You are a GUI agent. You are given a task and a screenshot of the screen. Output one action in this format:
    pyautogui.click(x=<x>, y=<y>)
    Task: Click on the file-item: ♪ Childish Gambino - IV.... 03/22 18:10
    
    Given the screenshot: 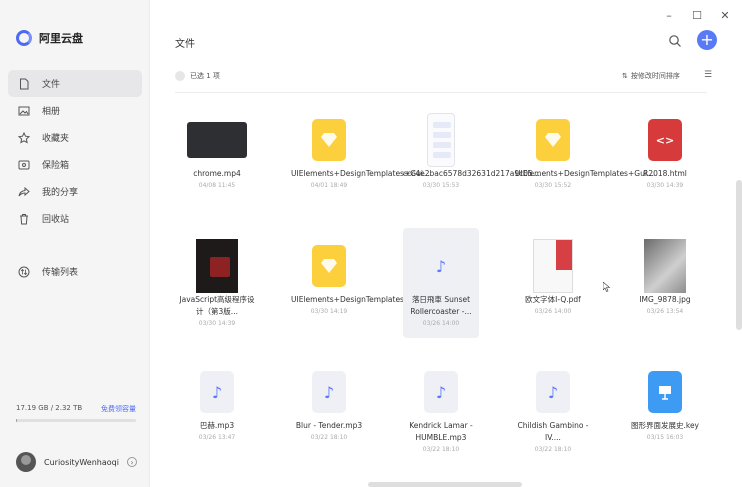 What is the action you would take?
    pyautogui.click(x=553, y=409)
    